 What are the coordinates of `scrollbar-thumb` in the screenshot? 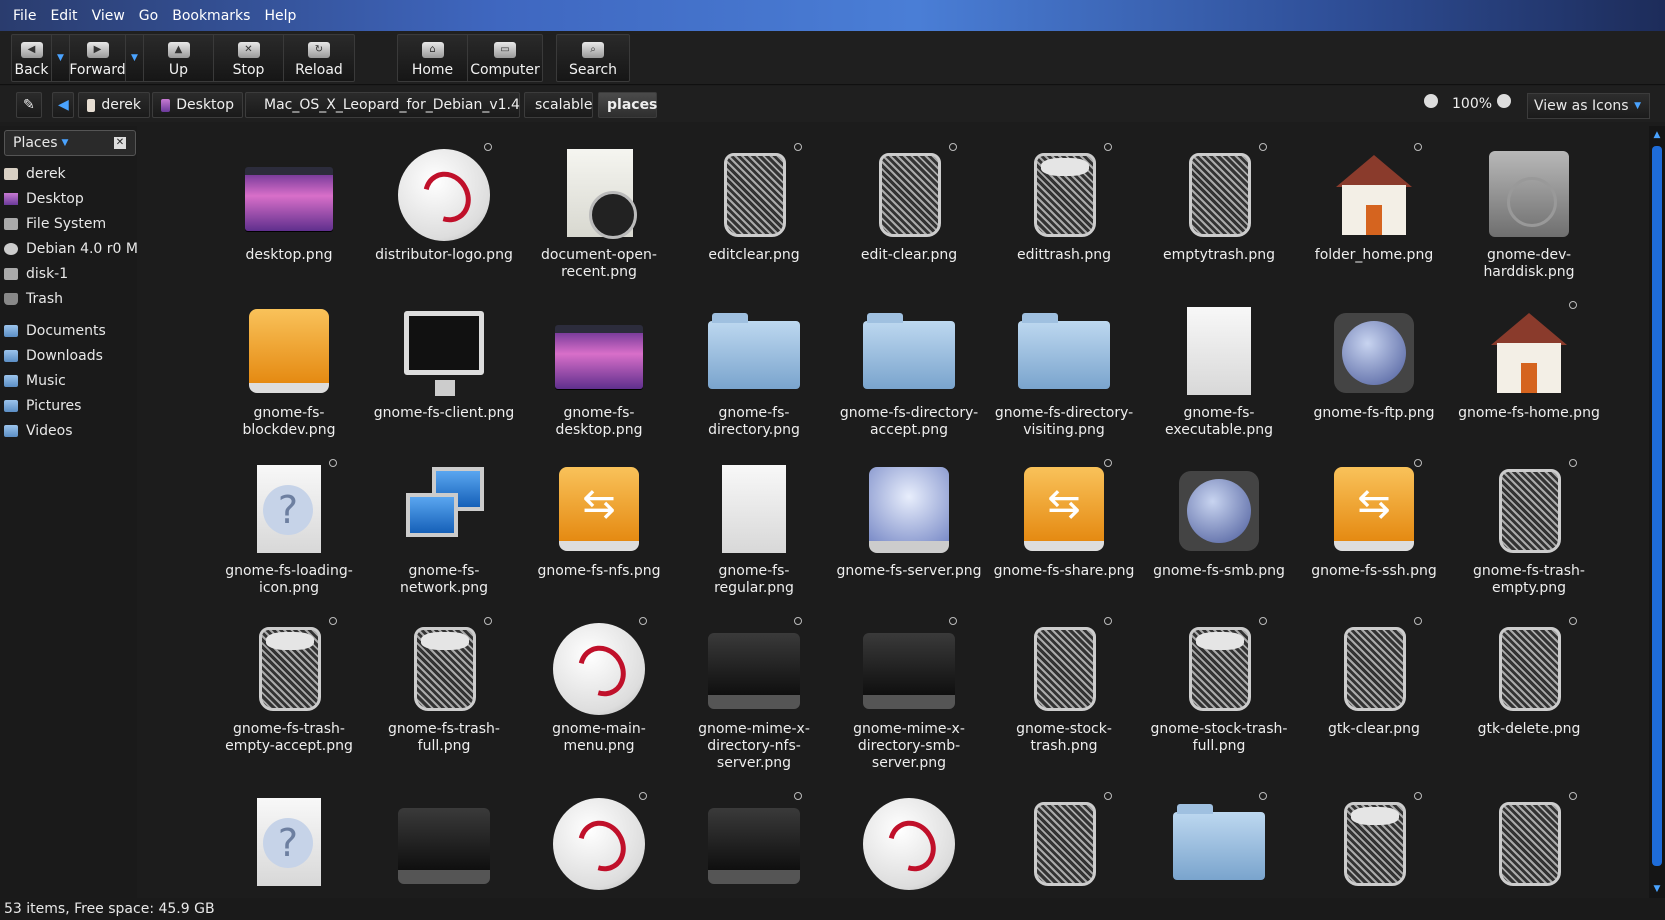 It's located at (1657, 506).